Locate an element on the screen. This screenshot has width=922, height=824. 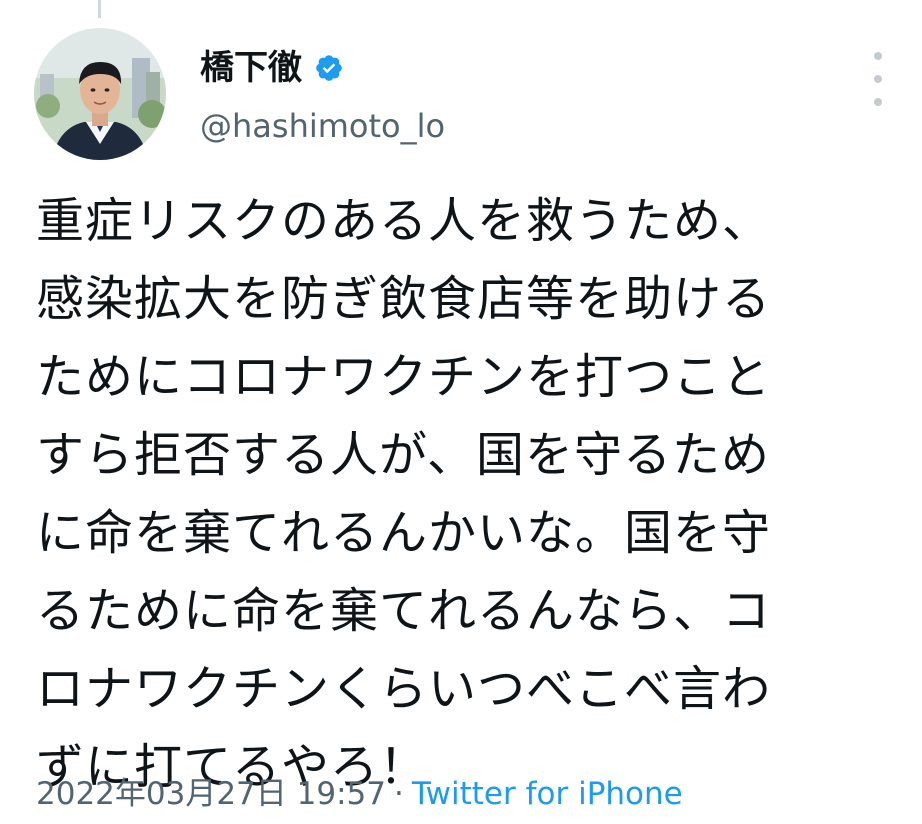
verified-badge-icon is located at coordinates (329, 68).